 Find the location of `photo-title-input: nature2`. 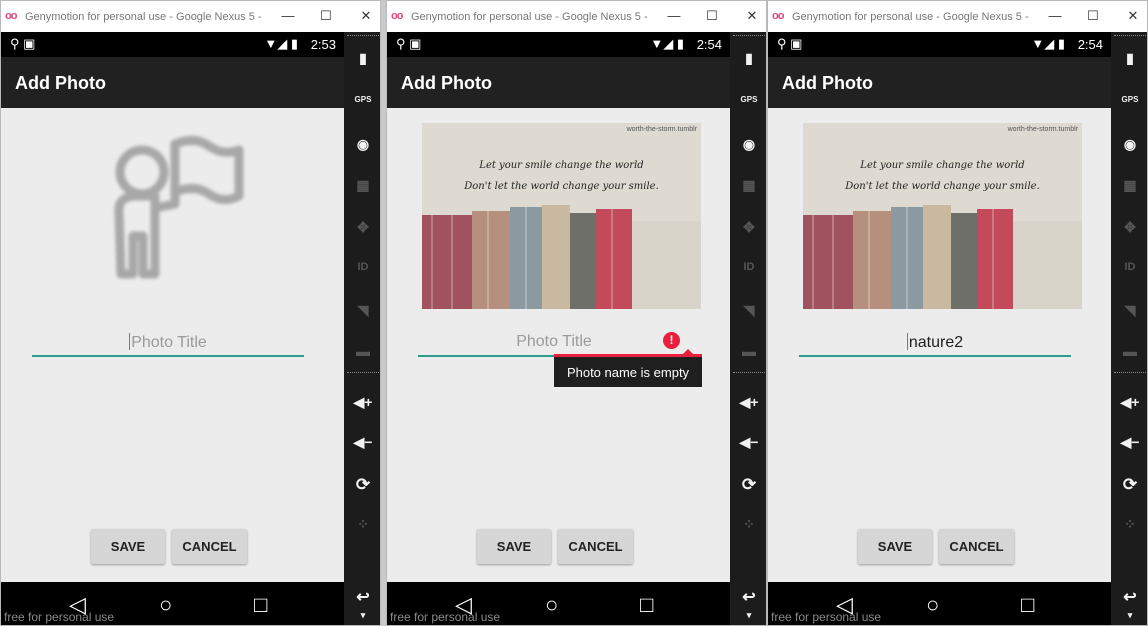

photo-title-input: nature2 is located at coordinates (935, 343).